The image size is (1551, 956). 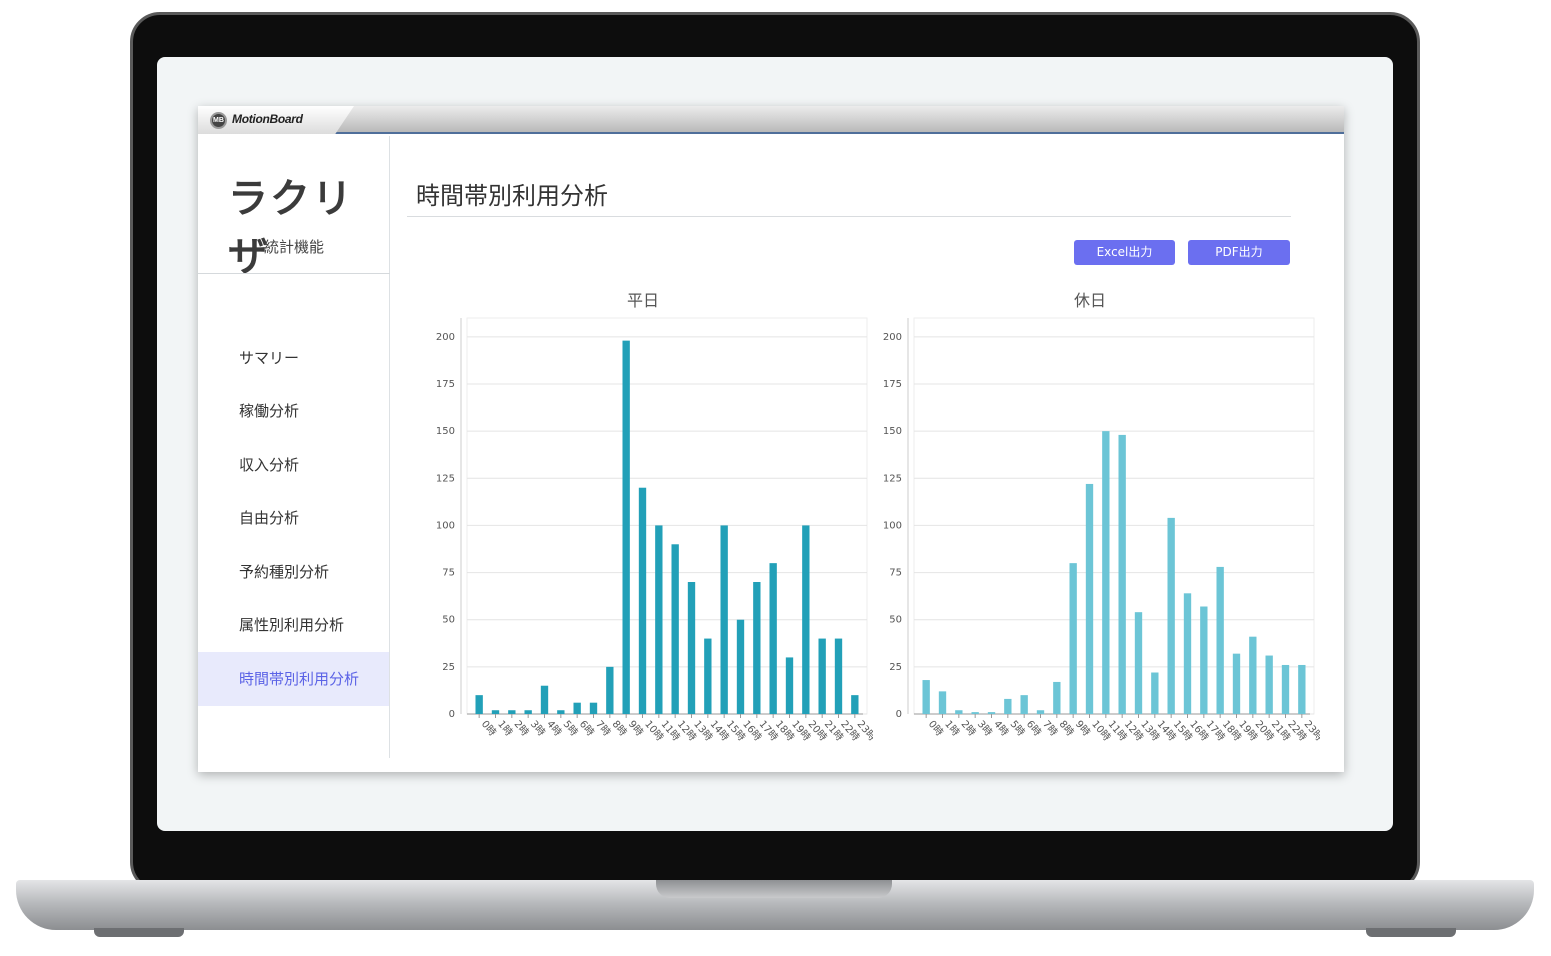 I want to click on pdf-export-button: PDF出力, so click(x=1239, y=252).